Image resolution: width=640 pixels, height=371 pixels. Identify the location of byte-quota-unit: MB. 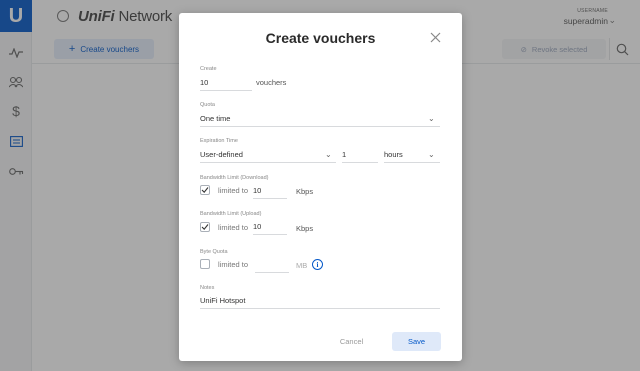
(302, 265).